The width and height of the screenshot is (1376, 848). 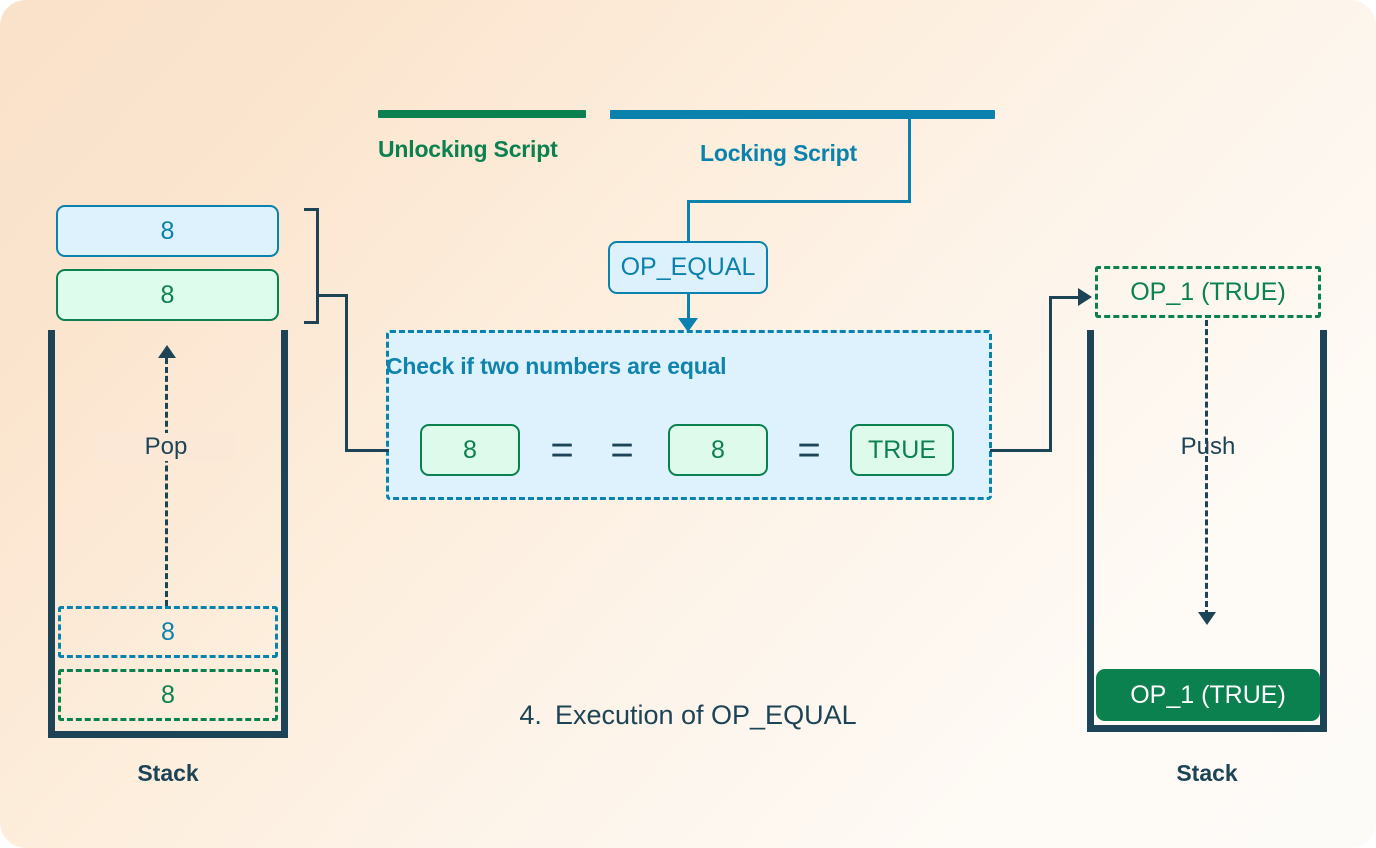 I want to click on locking-script-label: Locking Script, so click(x=778, y=153).